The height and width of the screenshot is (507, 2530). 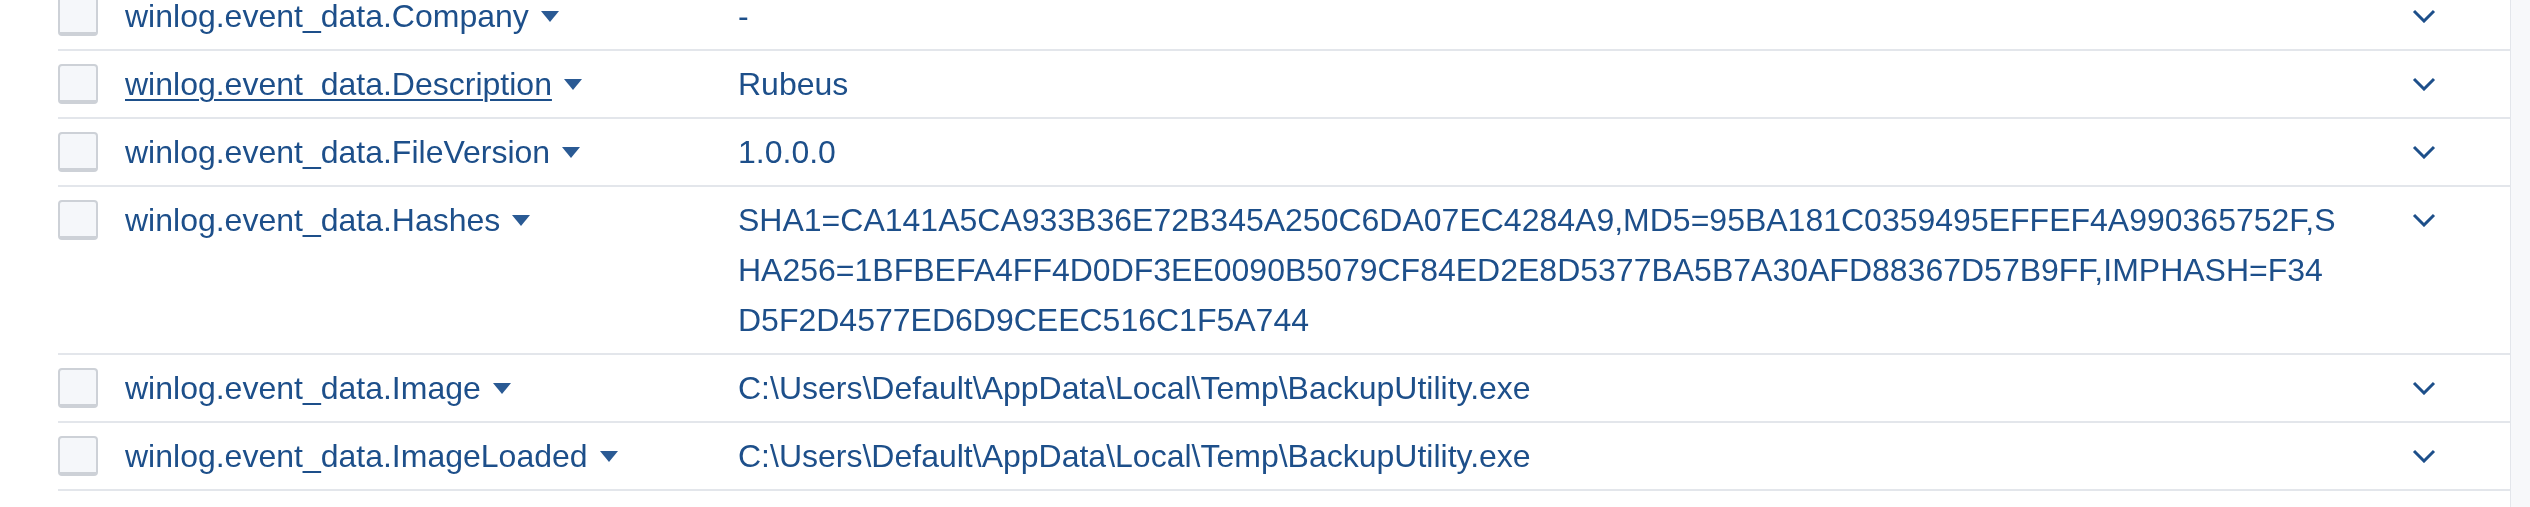 I want to click on field-name-link: winlog.event_data.Description, so click(x=353, y=84).